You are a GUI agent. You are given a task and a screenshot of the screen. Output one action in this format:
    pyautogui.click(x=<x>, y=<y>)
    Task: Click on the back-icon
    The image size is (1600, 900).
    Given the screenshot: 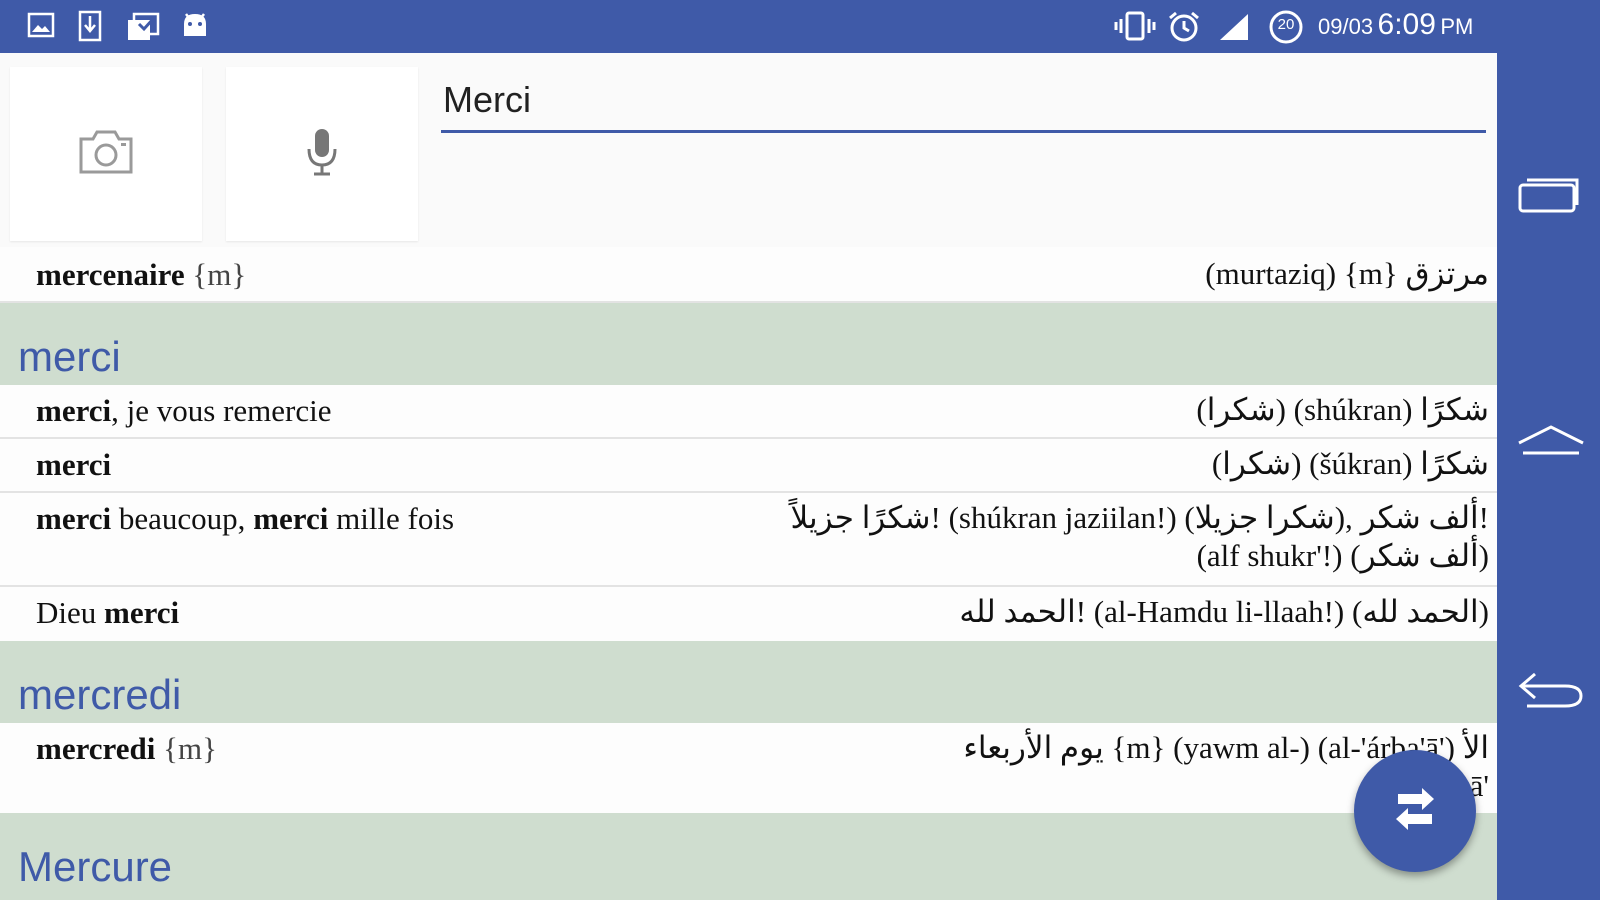 What is the action you would take?
    pyautogui.click(x=1551, y=695)
    